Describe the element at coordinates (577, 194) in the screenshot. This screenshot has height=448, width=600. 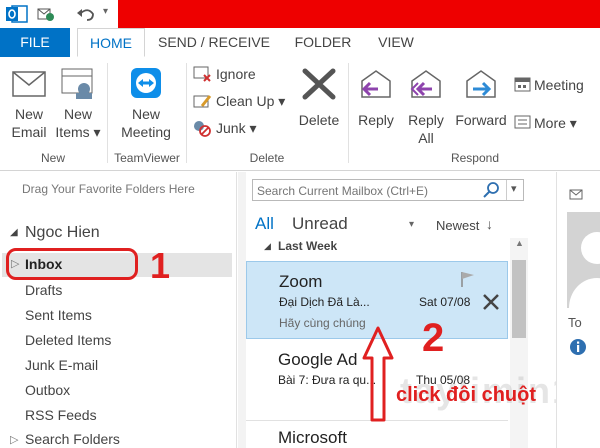
I see `reply-small-icon` at that location.